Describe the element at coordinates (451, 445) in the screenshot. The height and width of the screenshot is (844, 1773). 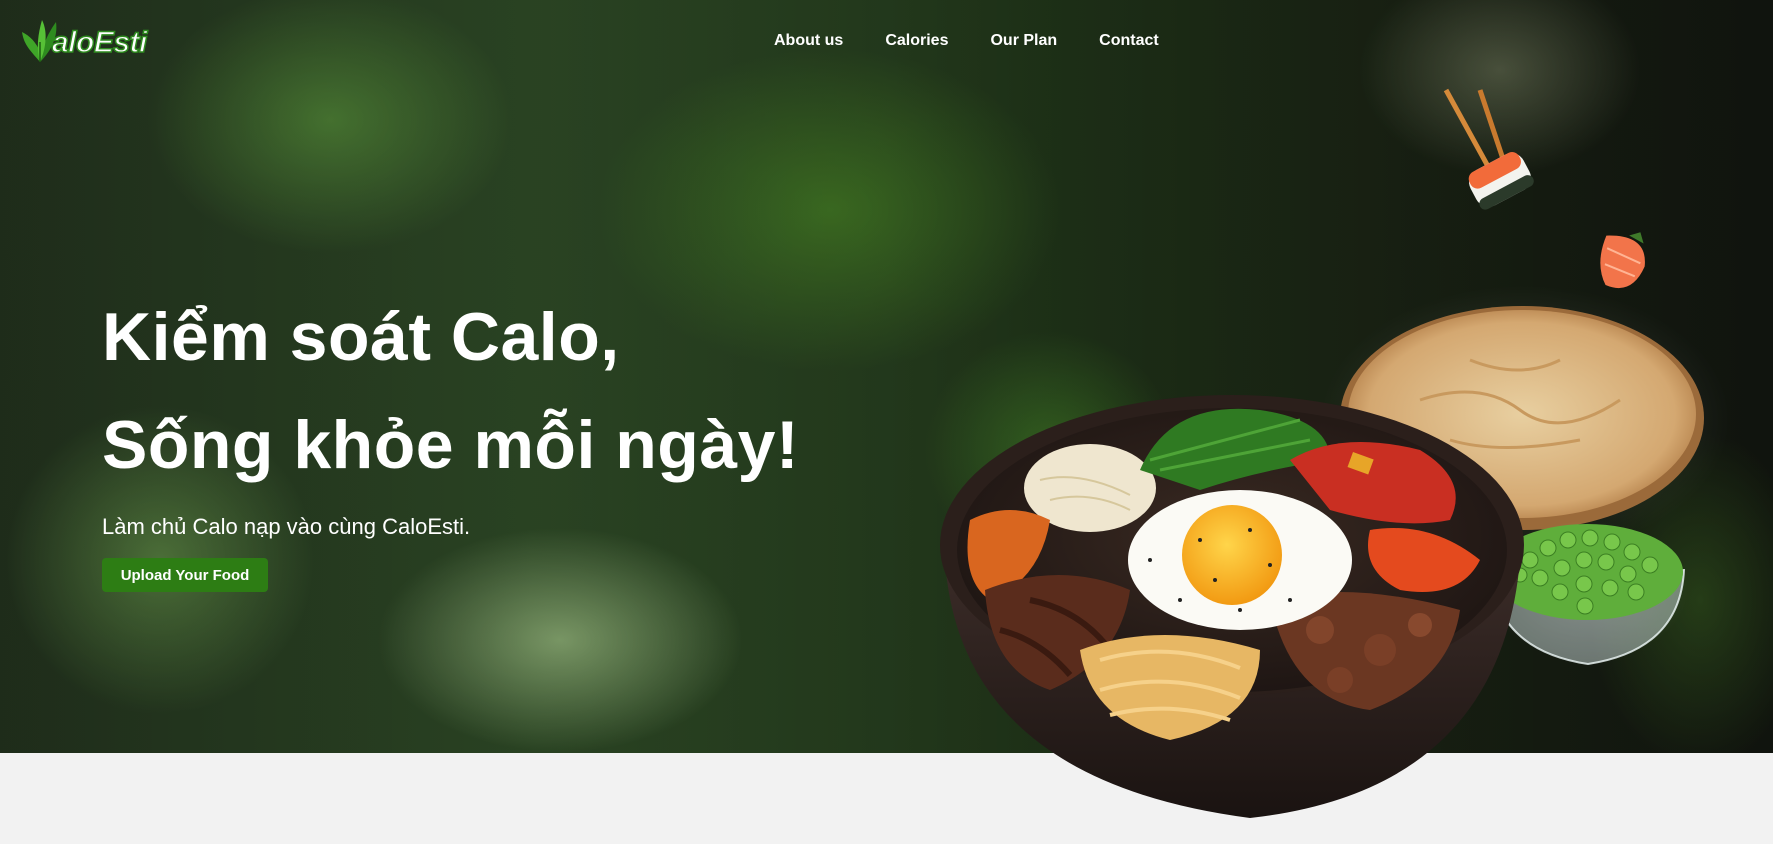
I see `hero-title-line-2: Sống khỏe mỗi ngày!` at that location.